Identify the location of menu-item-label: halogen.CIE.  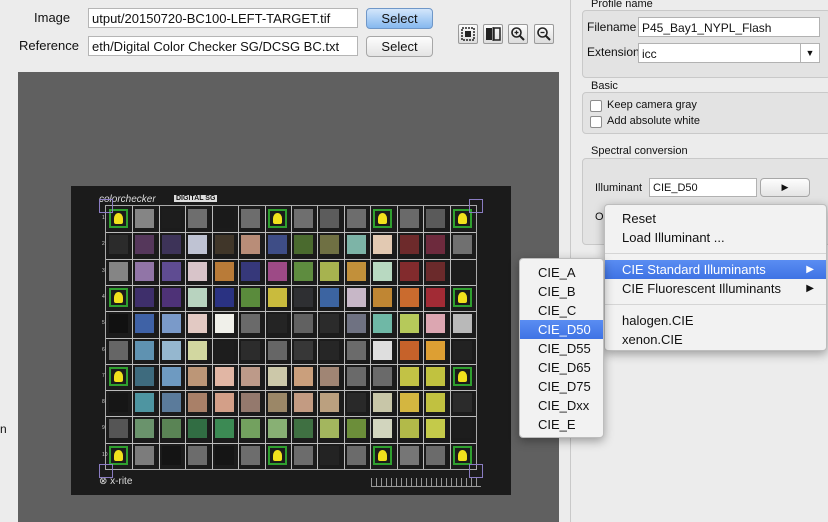
(658, 320).